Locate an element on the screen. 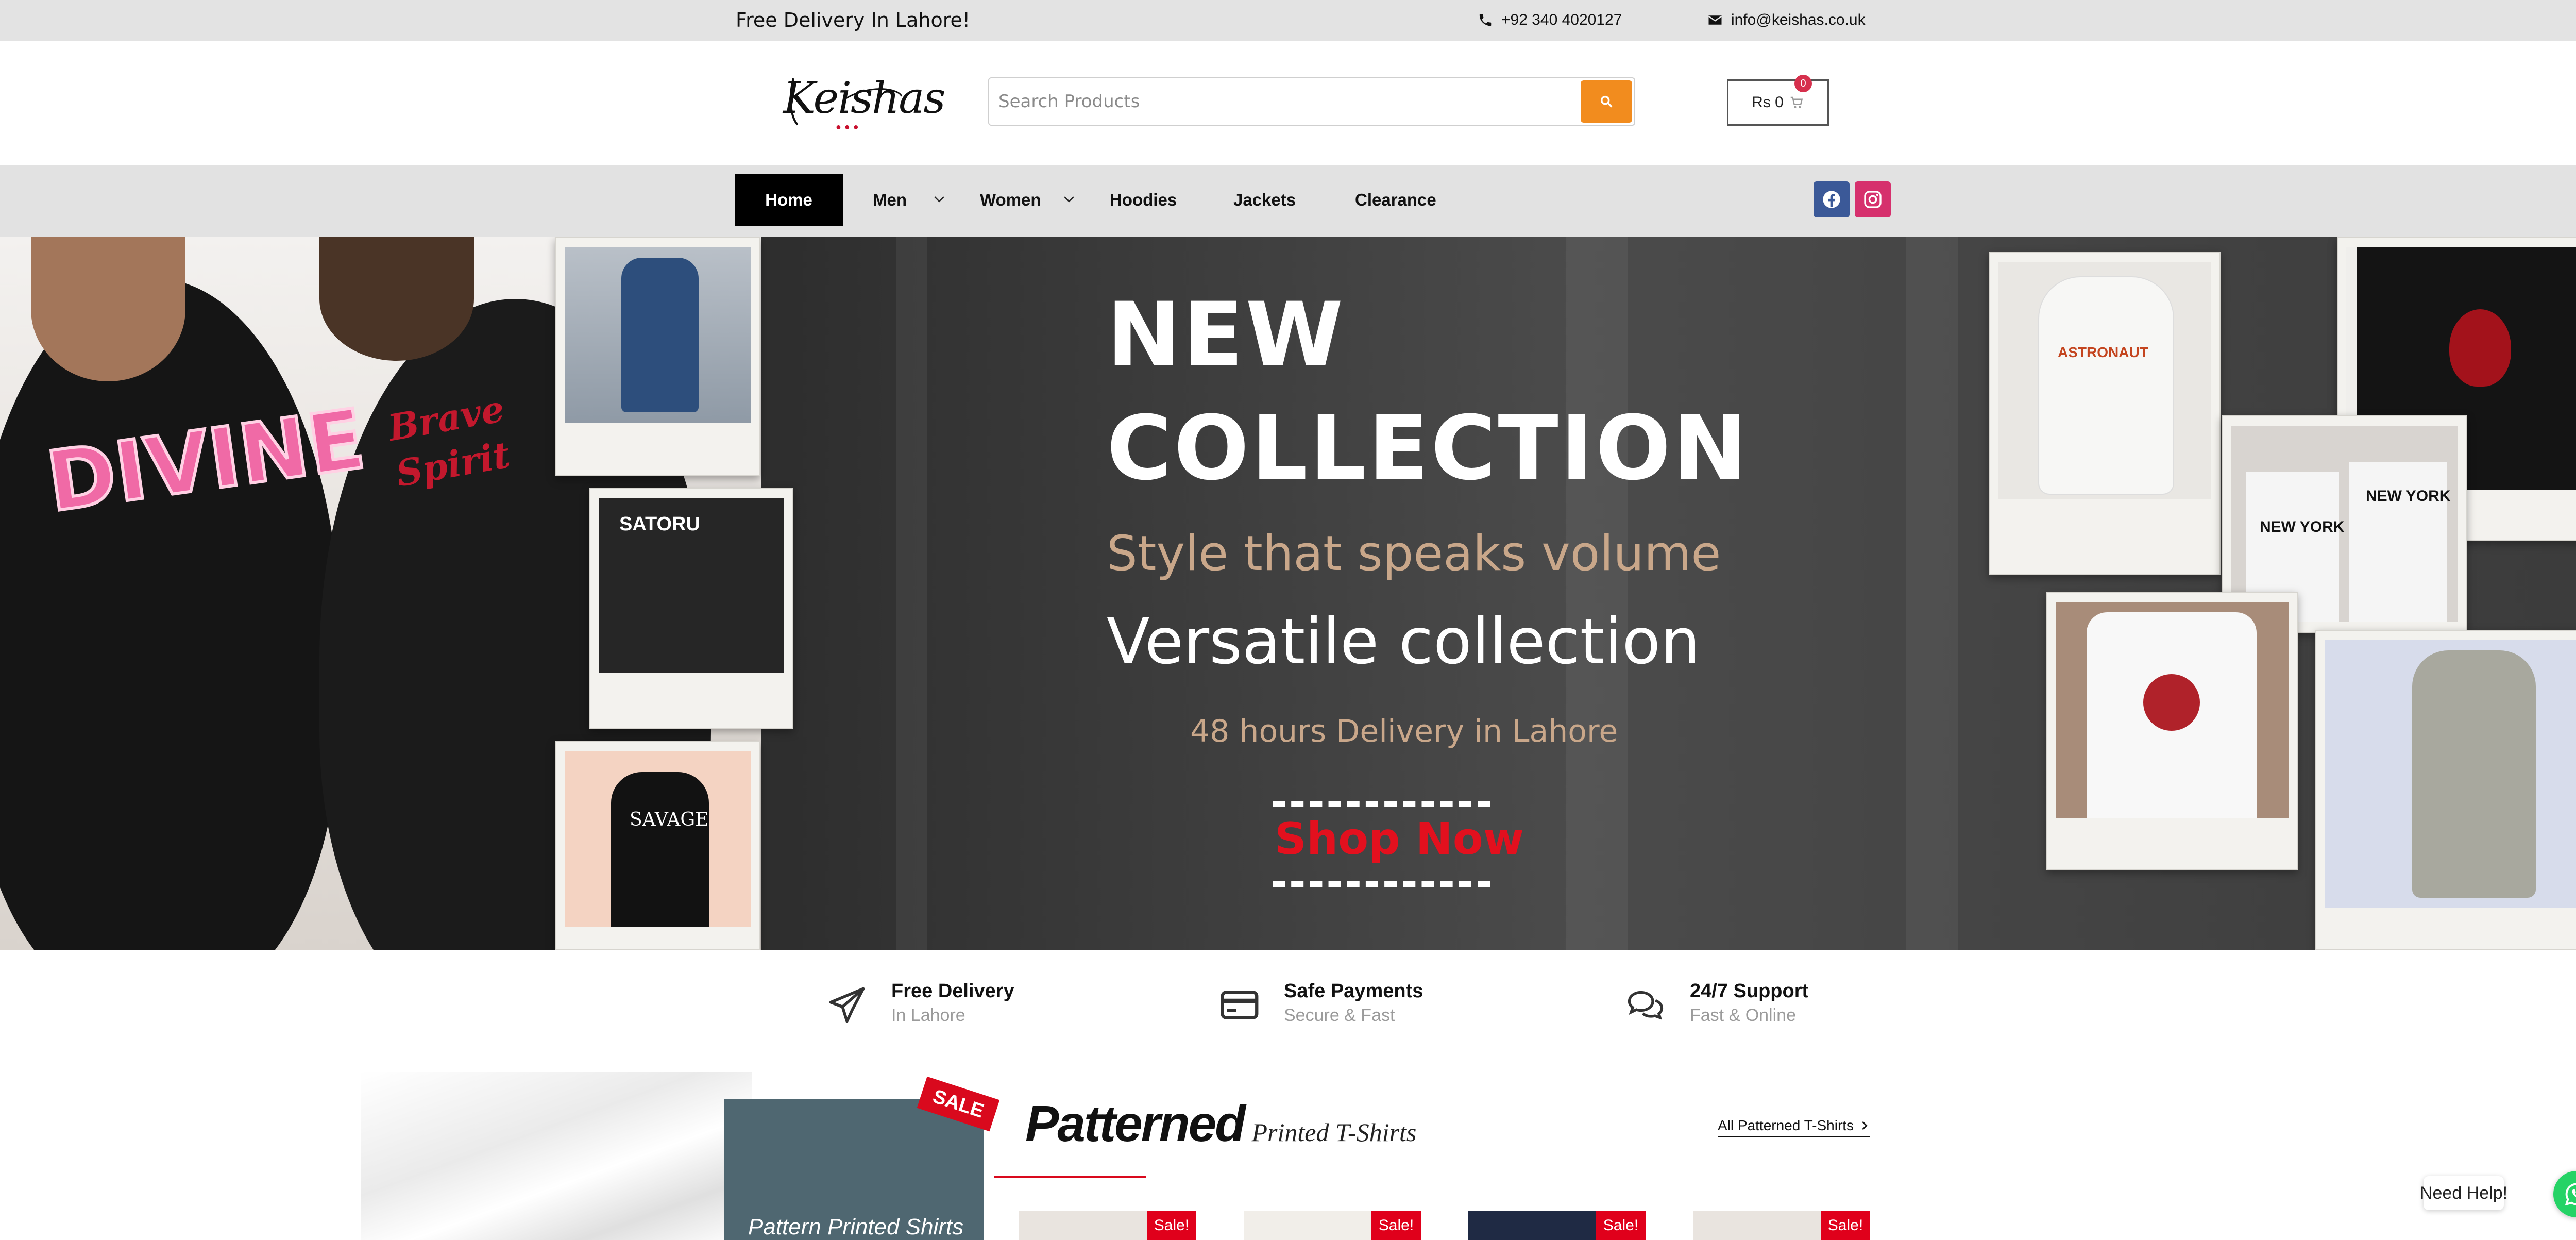 The height and width of the screenshot is (1240, 2576). cta-dashes-top is located at coordinates (1381, 804).